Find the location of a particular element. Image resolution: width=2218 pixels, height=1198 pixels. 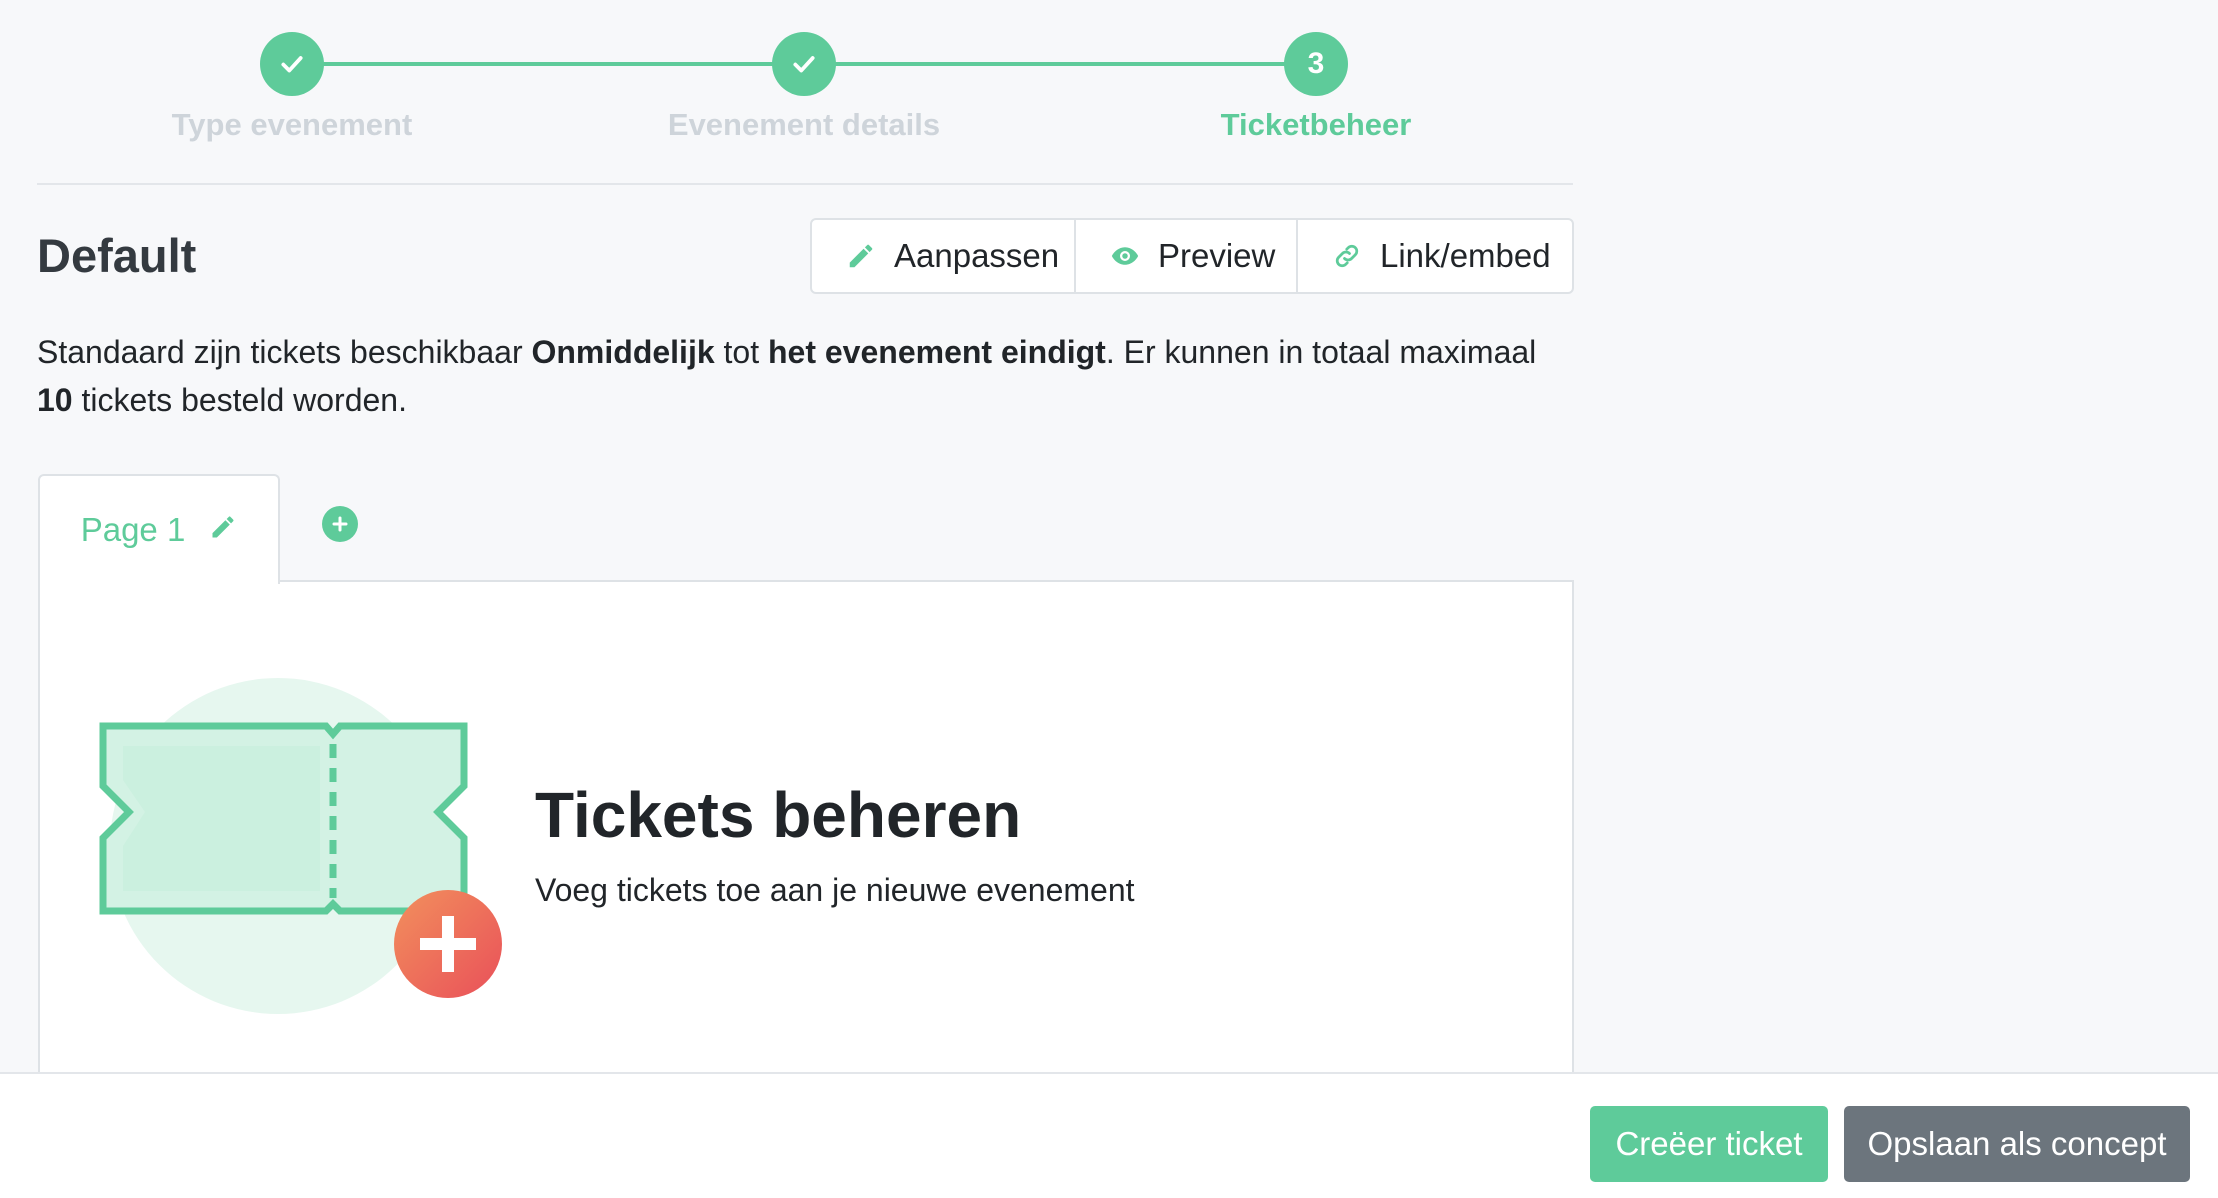

tab-page-1: Page 1 is located at coordinates (159, 529).